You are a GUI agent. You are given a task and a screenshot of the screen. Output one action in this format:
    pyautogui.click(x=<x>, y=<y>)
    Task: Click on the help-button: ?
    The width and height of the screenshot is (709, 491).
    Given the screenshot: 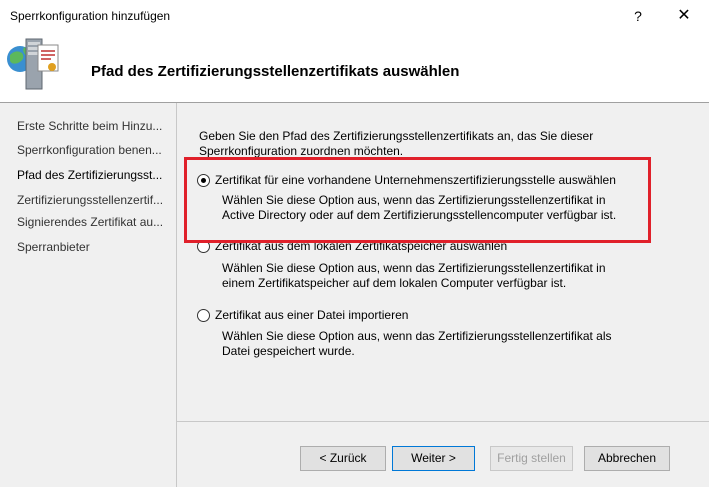 What is the action you would take?
    pyautogui.click(x=638, y=16)
    